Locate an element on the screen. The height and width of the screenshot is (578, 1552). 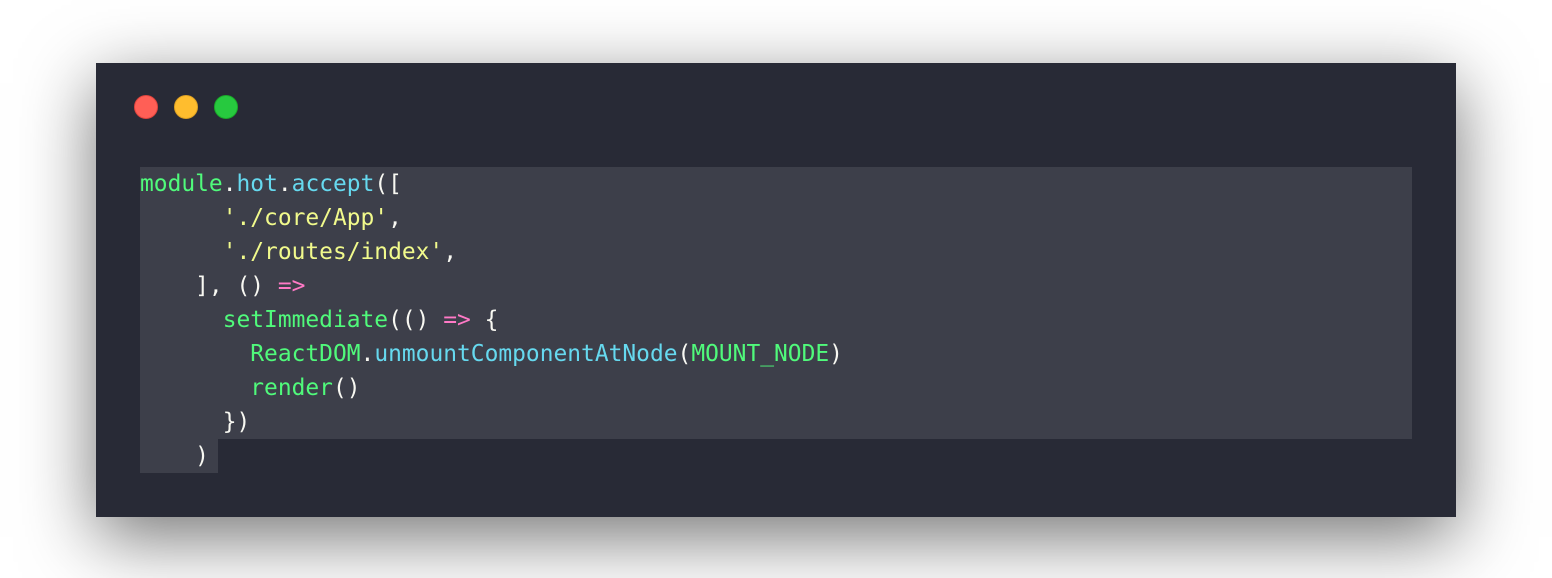
minimize-window-dot-icon is located at coordinates (186, 107).